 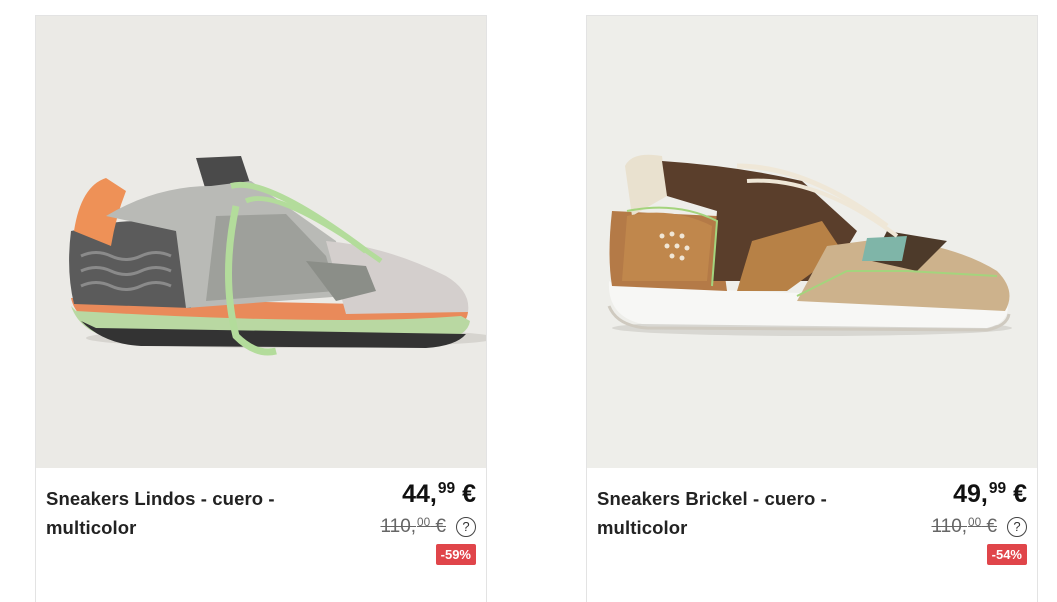 I want to click on sneaker-lindos-image, so click(x=277, y=256).